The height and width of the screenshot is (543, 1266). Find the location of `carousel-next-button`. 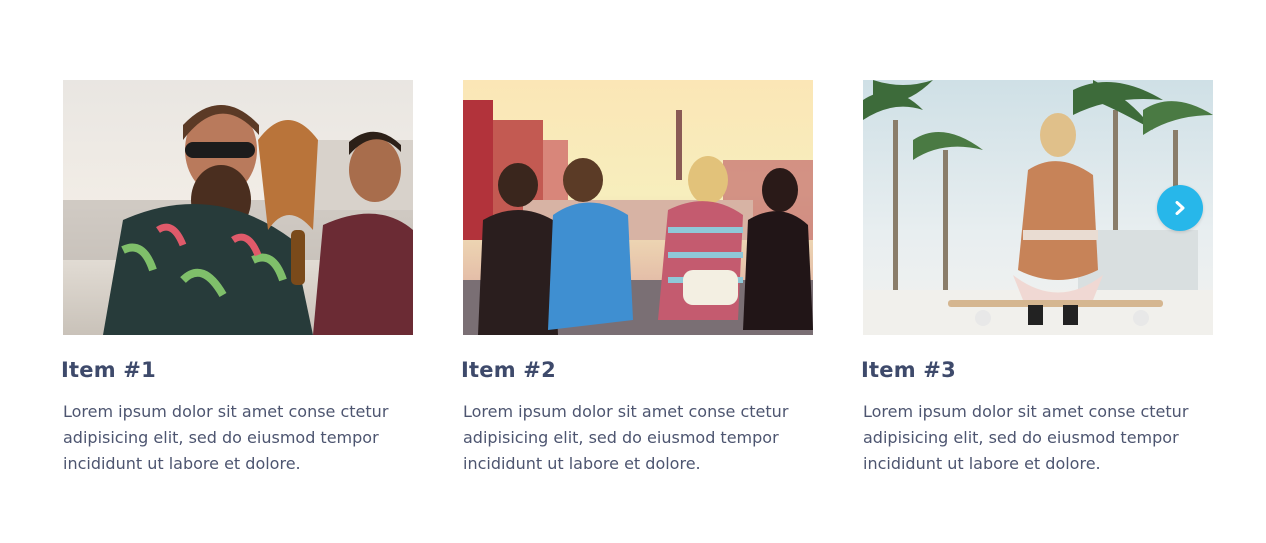

carousel-next-button is located at coordinates (1180, 208).